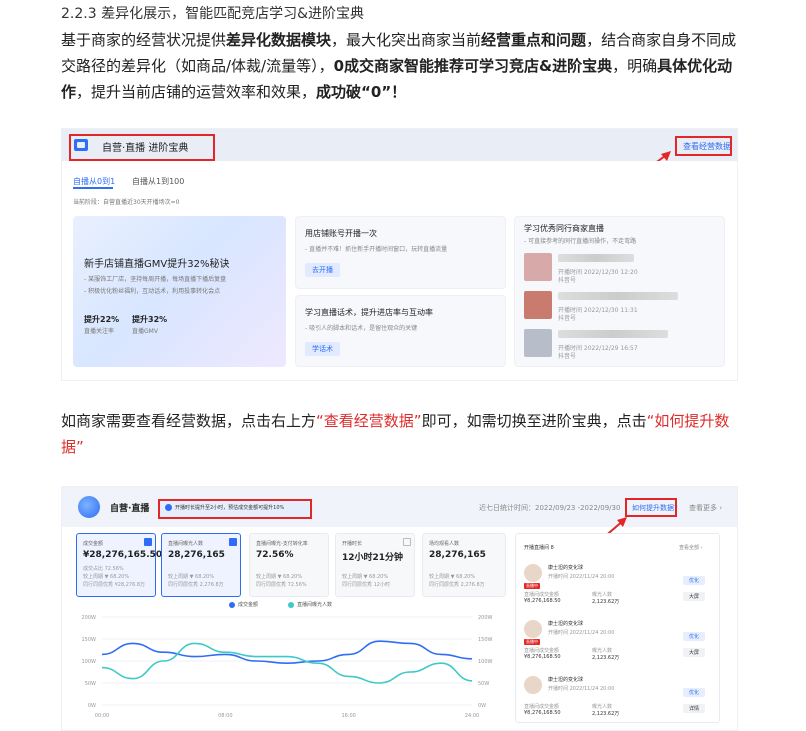 The height and width of the screenshot is (731, 806). I want to click on link-highlight-box, so click(703, 146).